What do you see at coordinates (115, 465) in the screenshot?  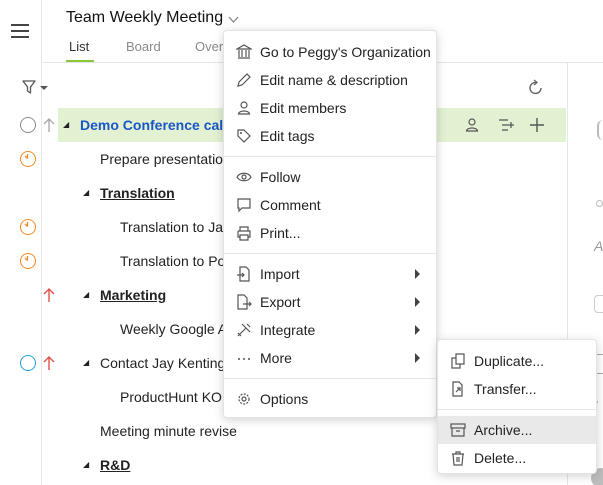 I see `section-title: R&D` at bounding box center [115, 465].